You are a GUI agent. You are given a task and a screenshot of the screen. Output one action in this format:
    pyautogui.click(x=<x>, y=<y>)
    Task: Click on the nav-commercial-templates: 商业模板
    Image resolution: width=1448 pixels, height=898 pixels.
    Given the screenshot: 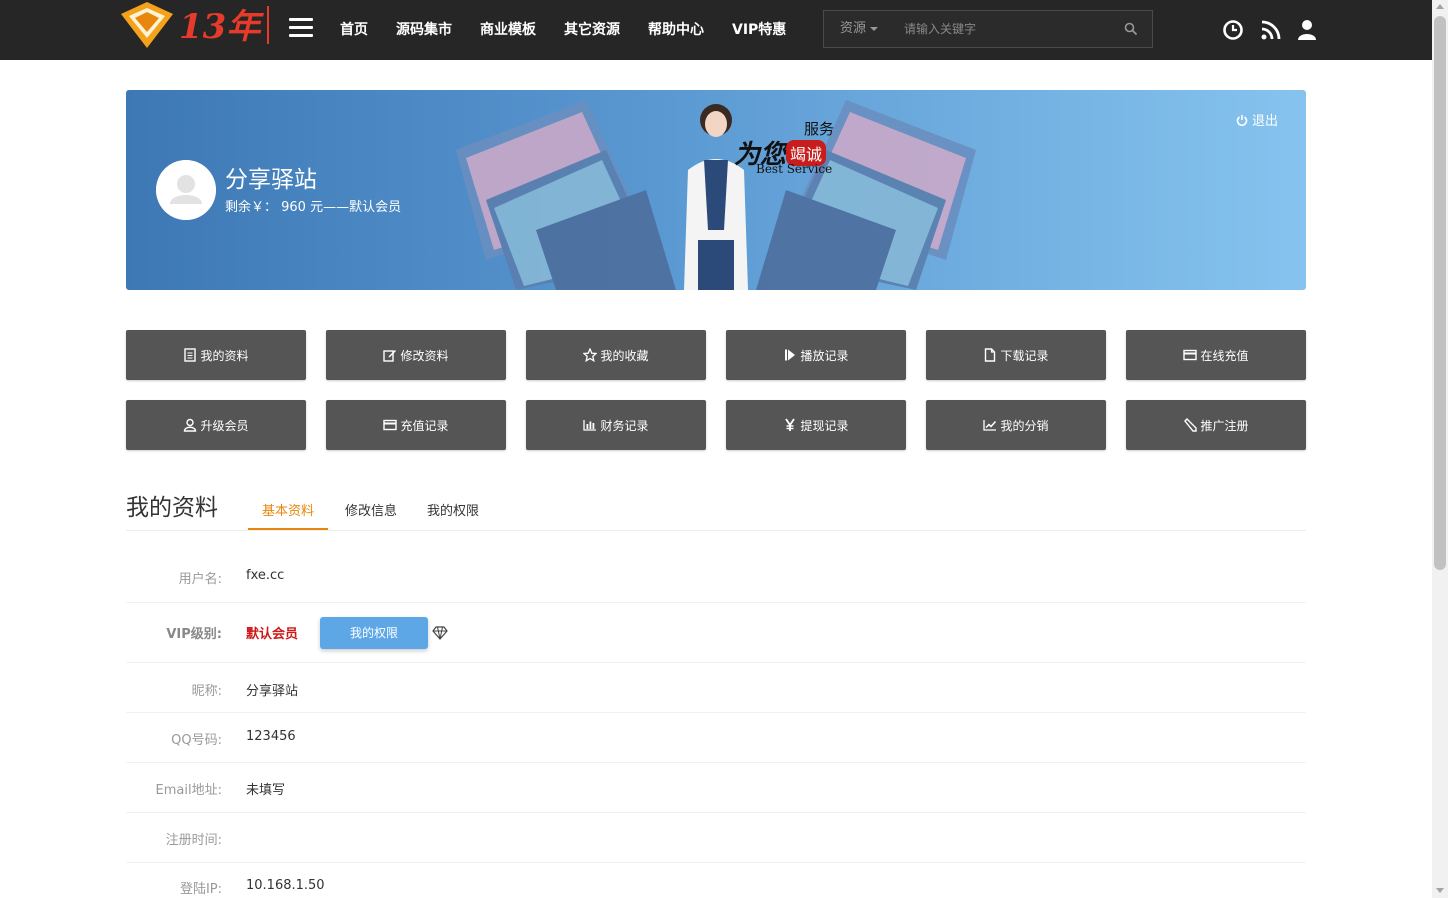 What is the action you would take?
    pyautogui.click(x=508, y=30)
    